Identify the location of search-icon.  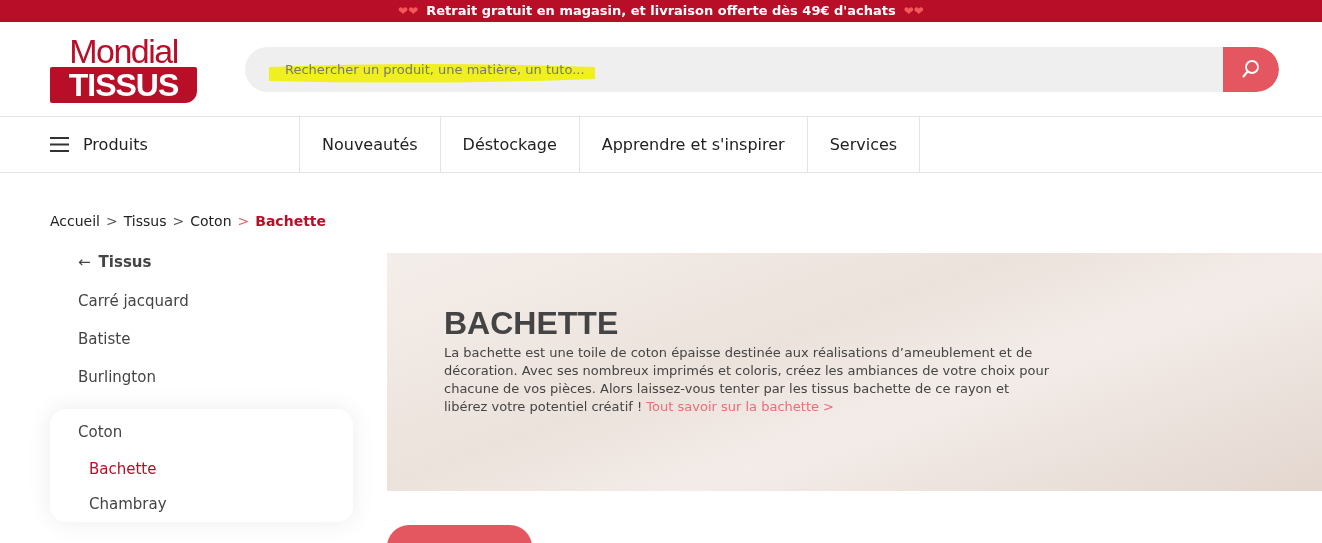
(1251, 69).